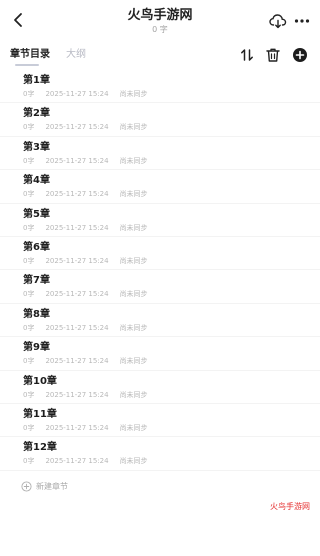  I want to click on chapter-title: 第2章, so click(36, 114).